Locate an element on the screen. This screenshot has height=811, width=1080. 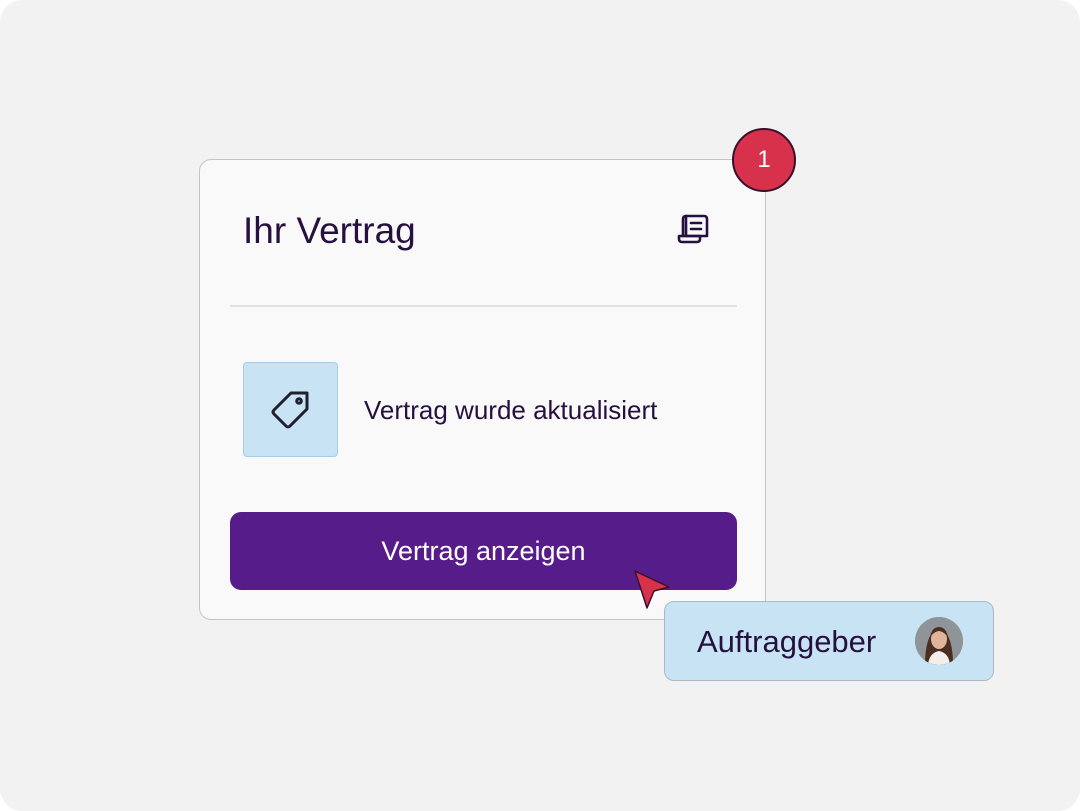
user-role-chip: Auftraggeber is located at coordinates (829, 641).